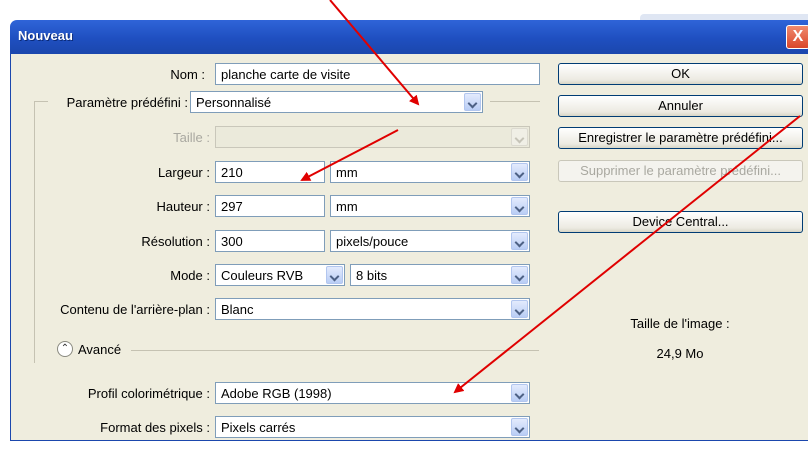  Describe the element at coordinates (45, 35) in the screenshot. I see `window-title: Nouveau` at that location.